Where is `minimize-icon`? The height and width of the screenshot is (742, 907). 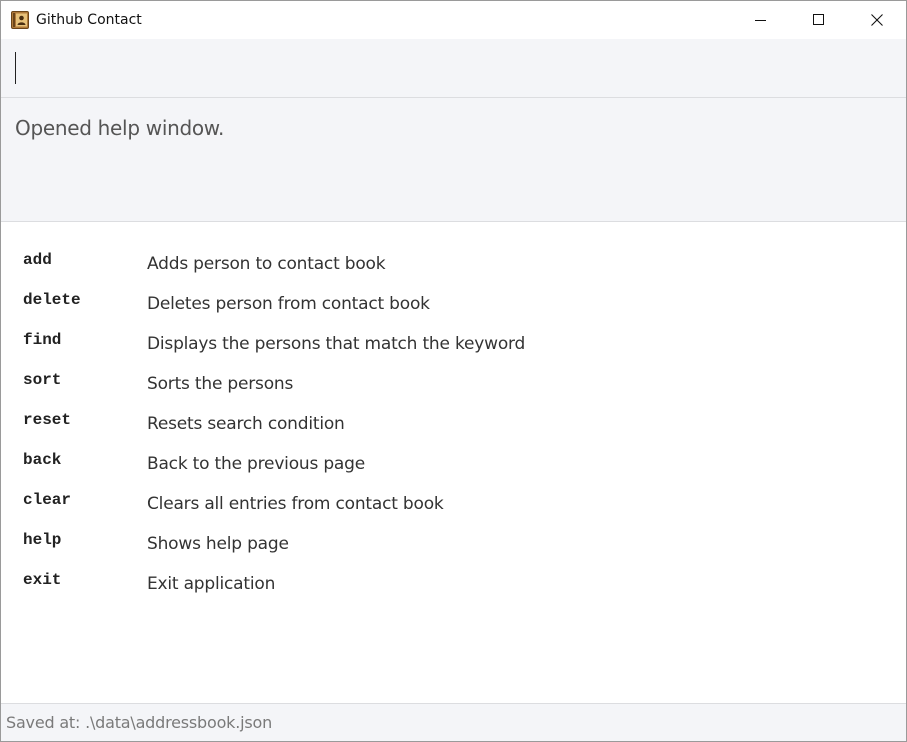 minimize-icon is located at coordinates (760, 20).